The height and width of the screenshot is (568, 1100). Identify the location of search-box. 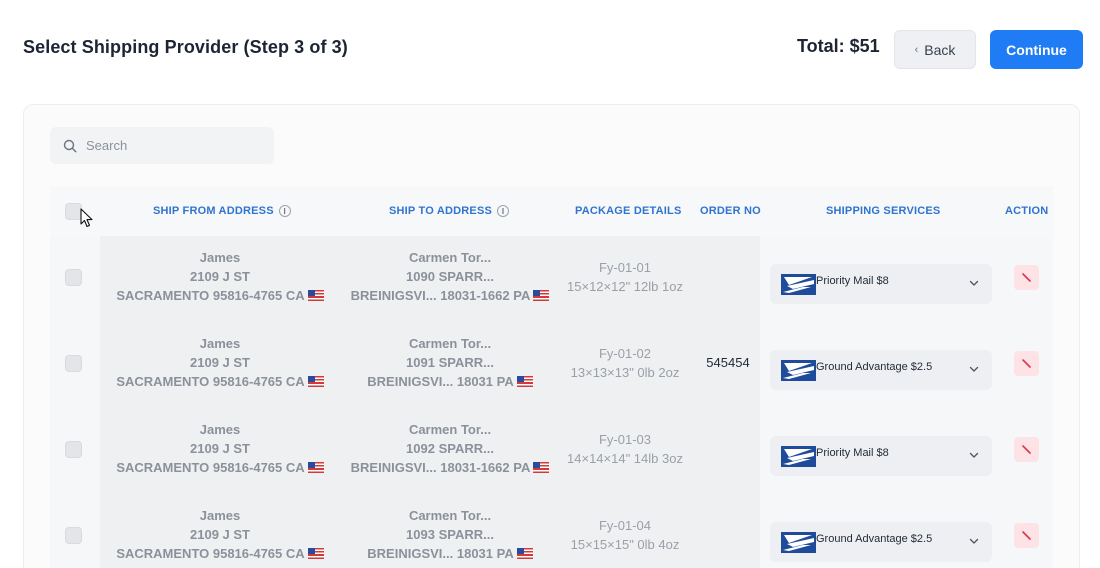
(162, 145).